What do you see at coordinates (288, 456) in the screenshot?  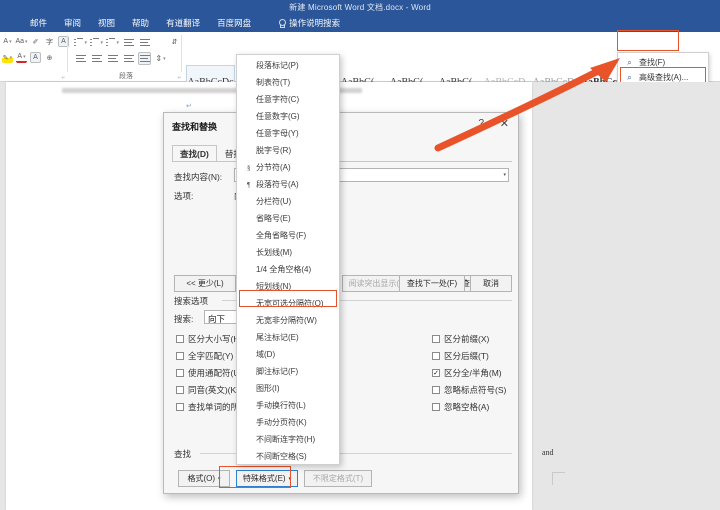 I see `special-menu-item-nonbreaking-space: 不间断空格(S)` at bounding box center [288, 456].